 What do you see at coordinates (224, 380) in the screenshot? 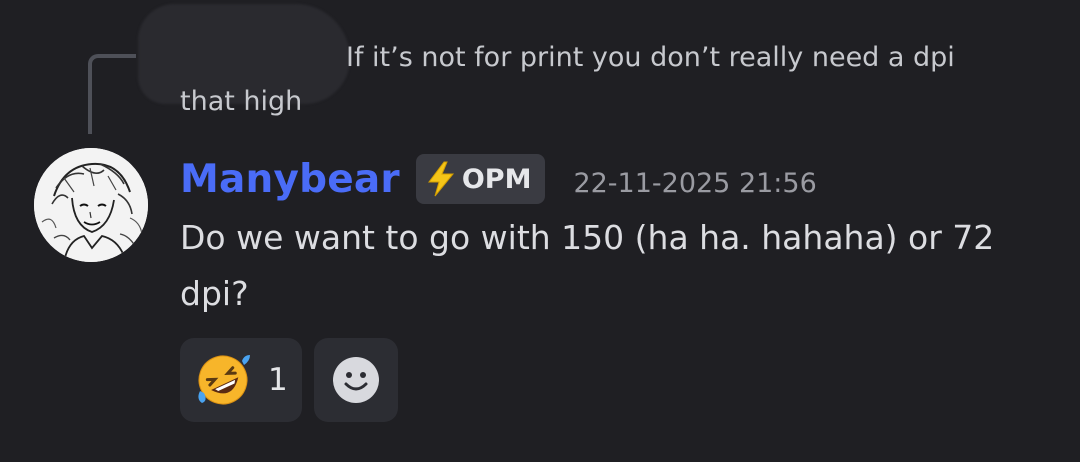
I see `rolling-on-floor-laughing-emoji-icon` at bounding box center [224, 380].